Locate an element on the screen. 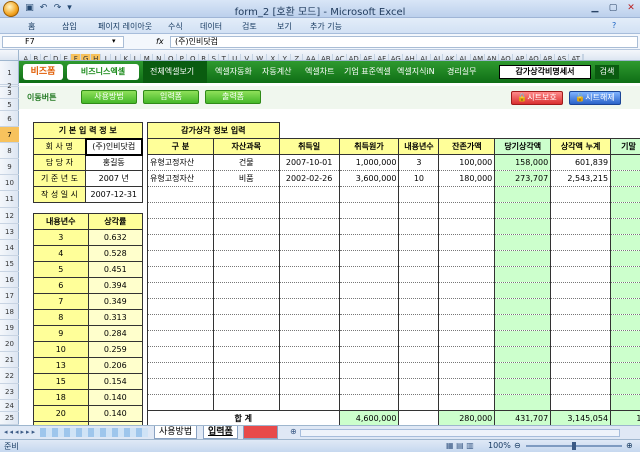 Image resolution: width=640 pixels, height=452 pixels. column-header-cell: AM is located at coordinates (478, 57).